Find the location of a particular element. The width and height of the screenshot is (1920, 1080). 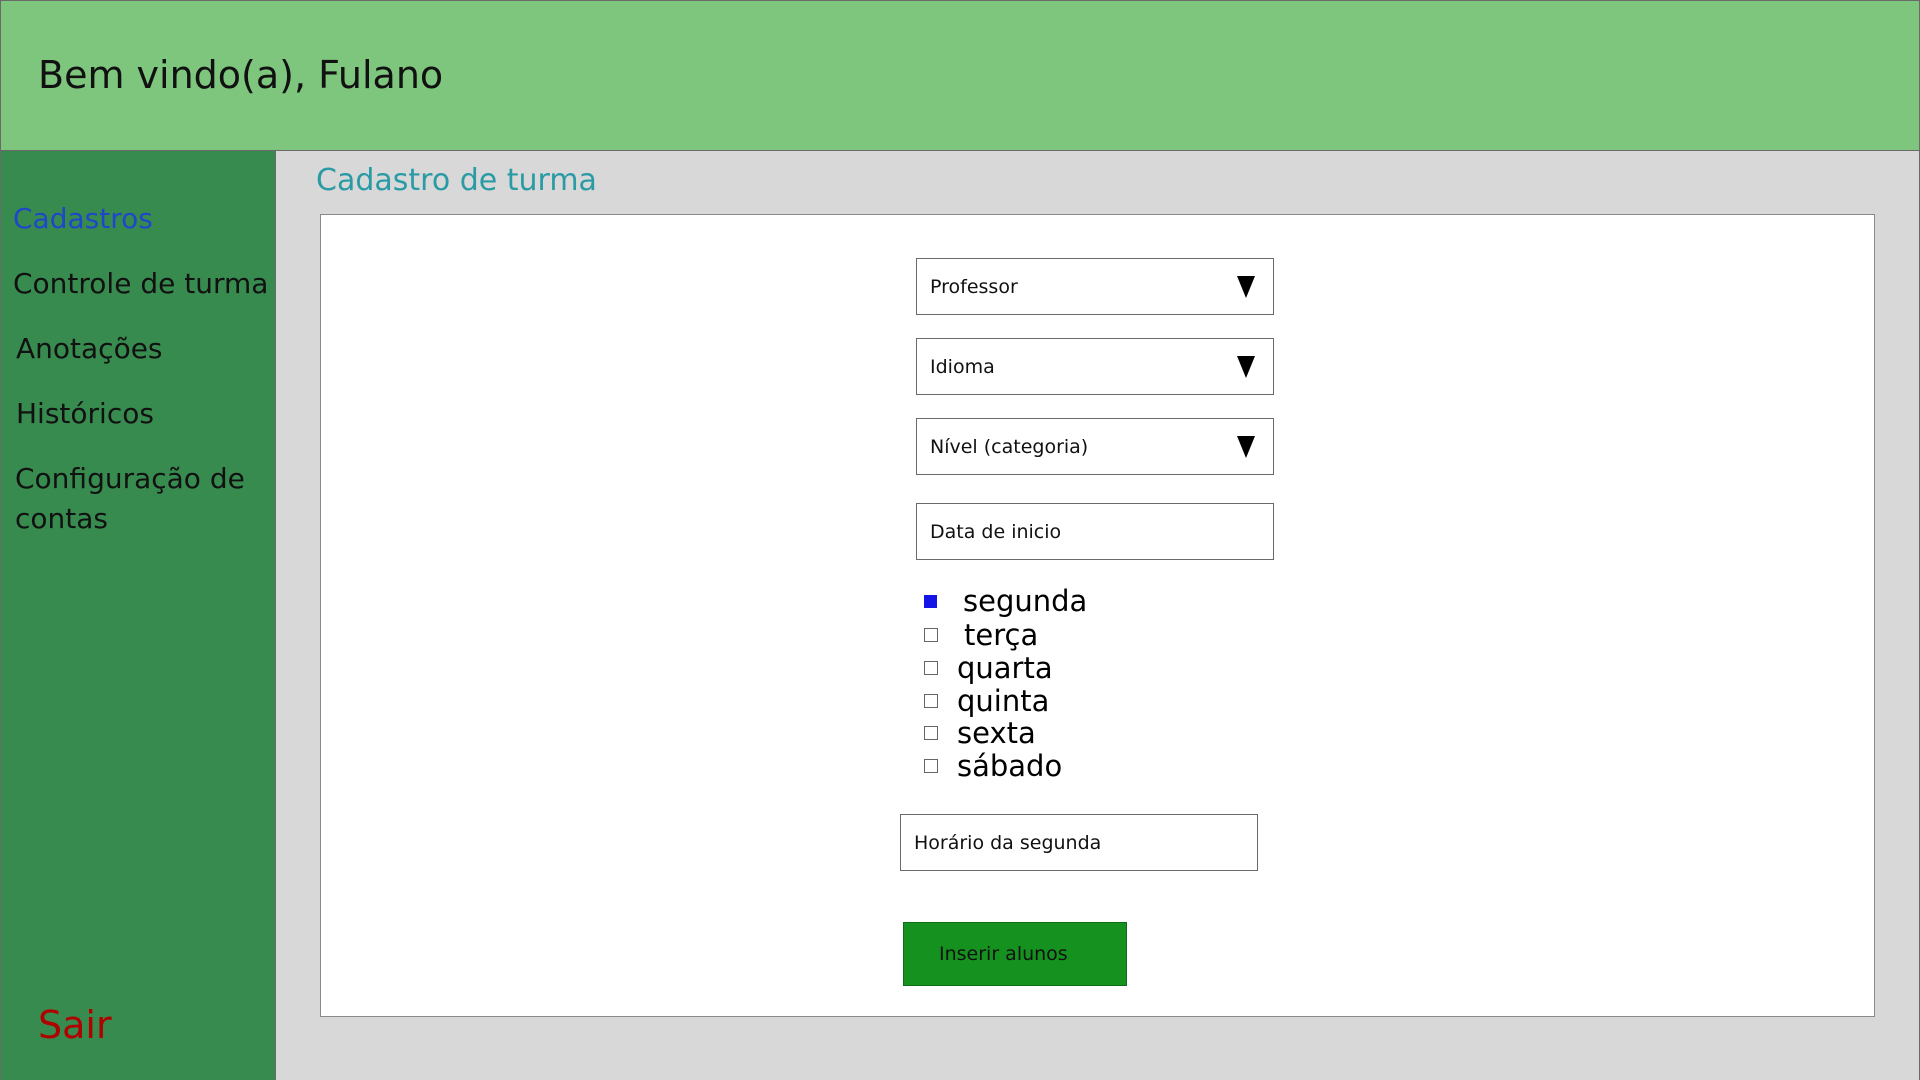

day-checkbox-quinta: quinta is located at coordinates (986, 701).